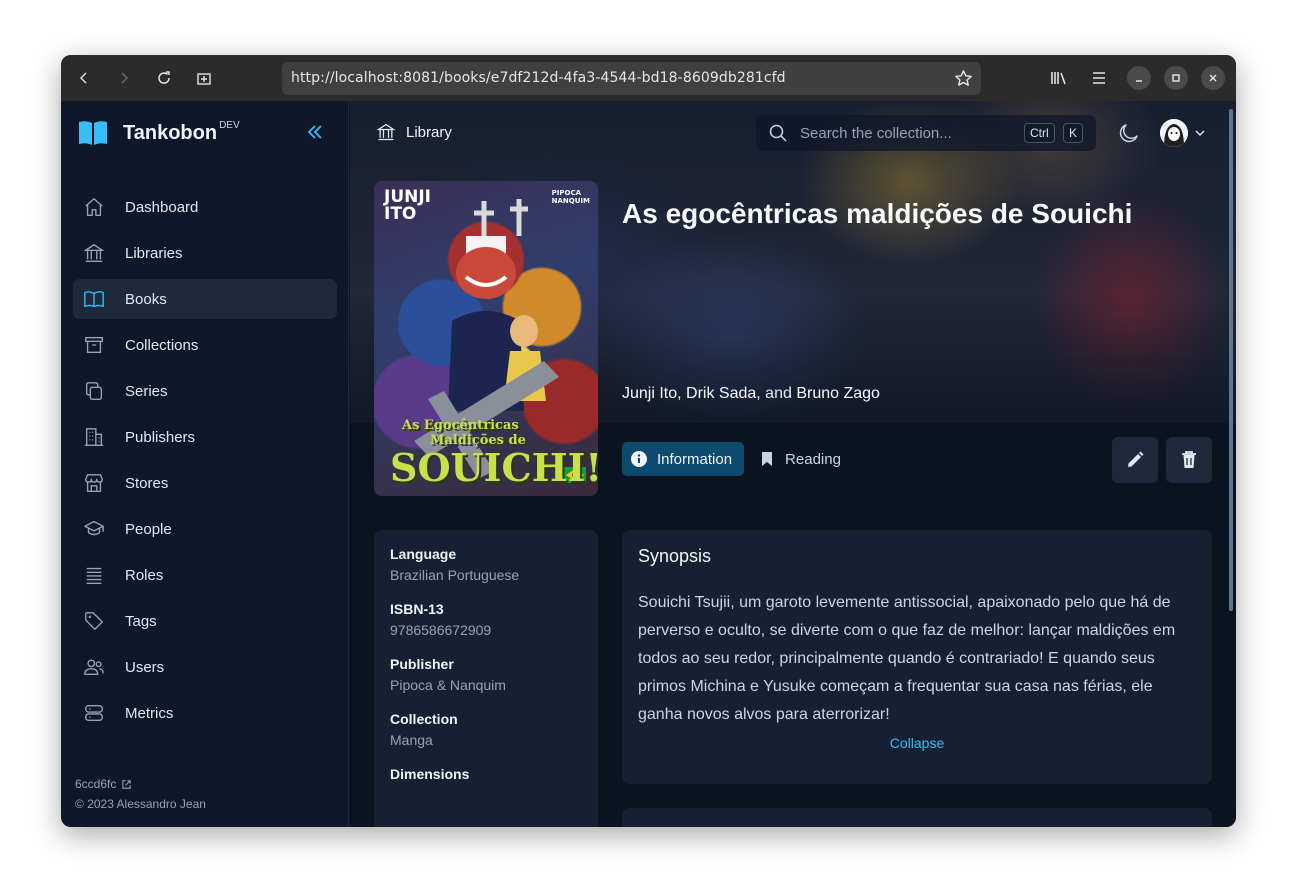  I want to click on sidebar-item-label: Books, so click(146, 299).